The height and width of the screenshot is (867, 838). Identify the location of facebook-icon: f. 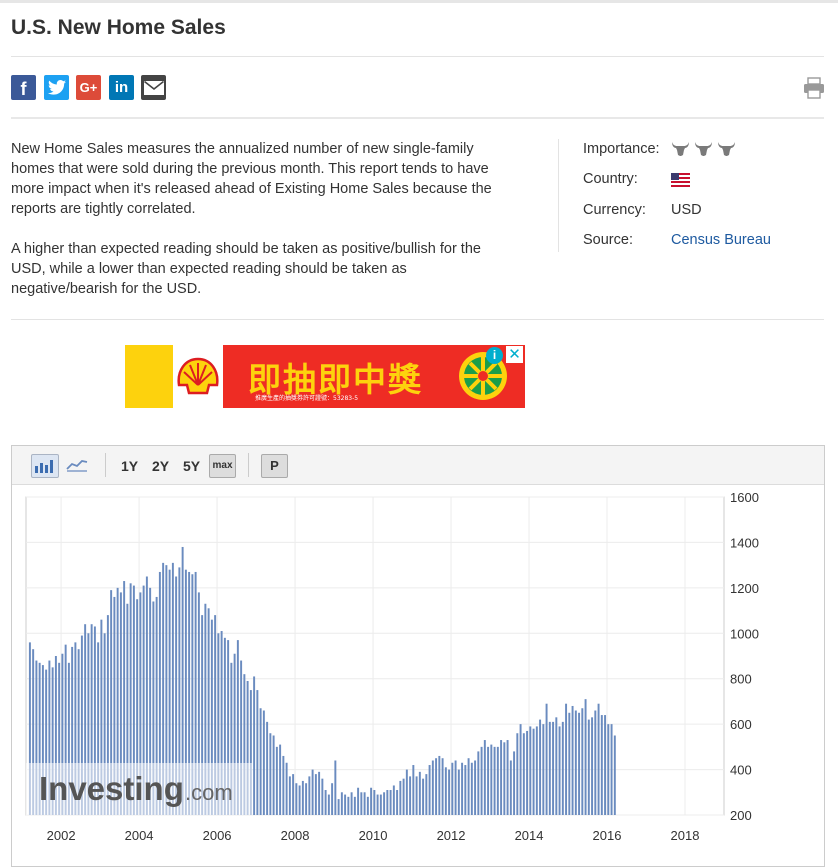
(23, 89).